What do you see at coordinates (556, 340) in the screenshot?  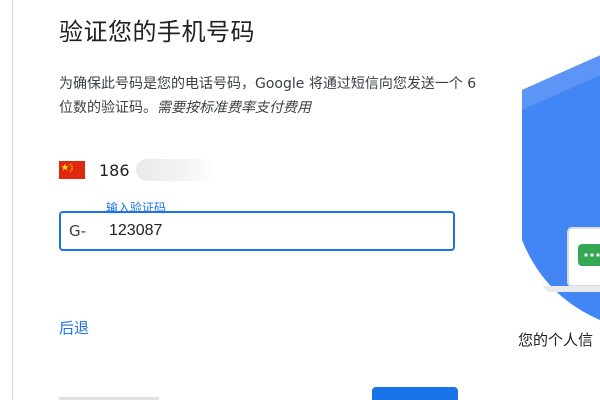 I see `privacy-caption: 您的个人信` at bounding box center [556, 340].